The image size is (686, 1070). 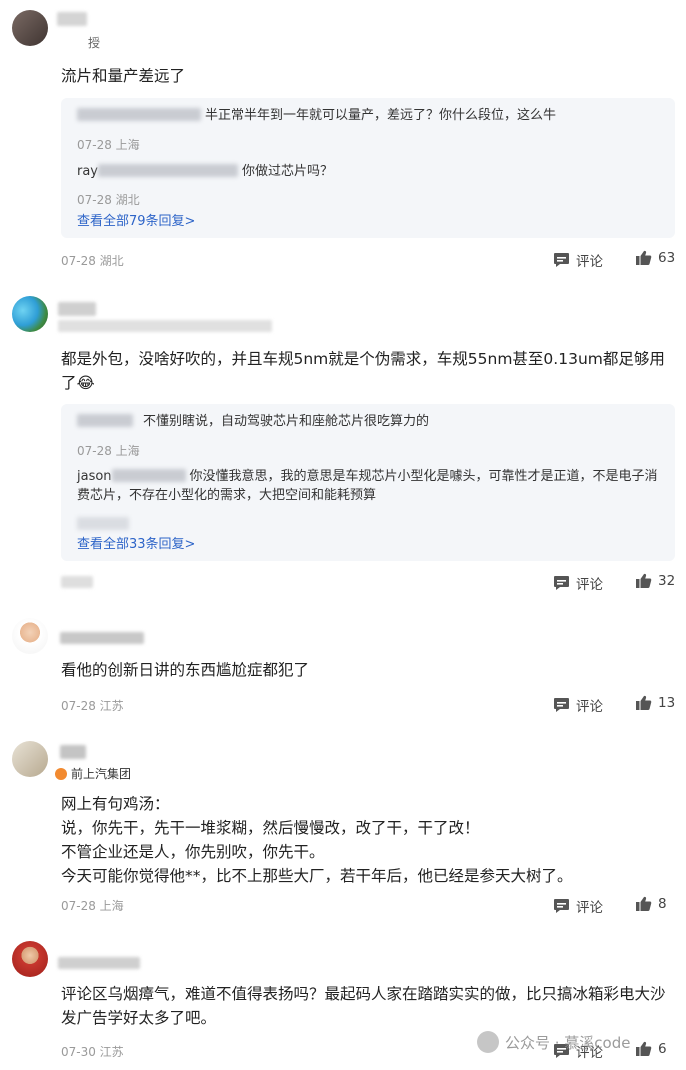 What do you see at coordinates (655, 581) in the screenshot?
I see `like-button: 32` at bounding box center [655, 581].